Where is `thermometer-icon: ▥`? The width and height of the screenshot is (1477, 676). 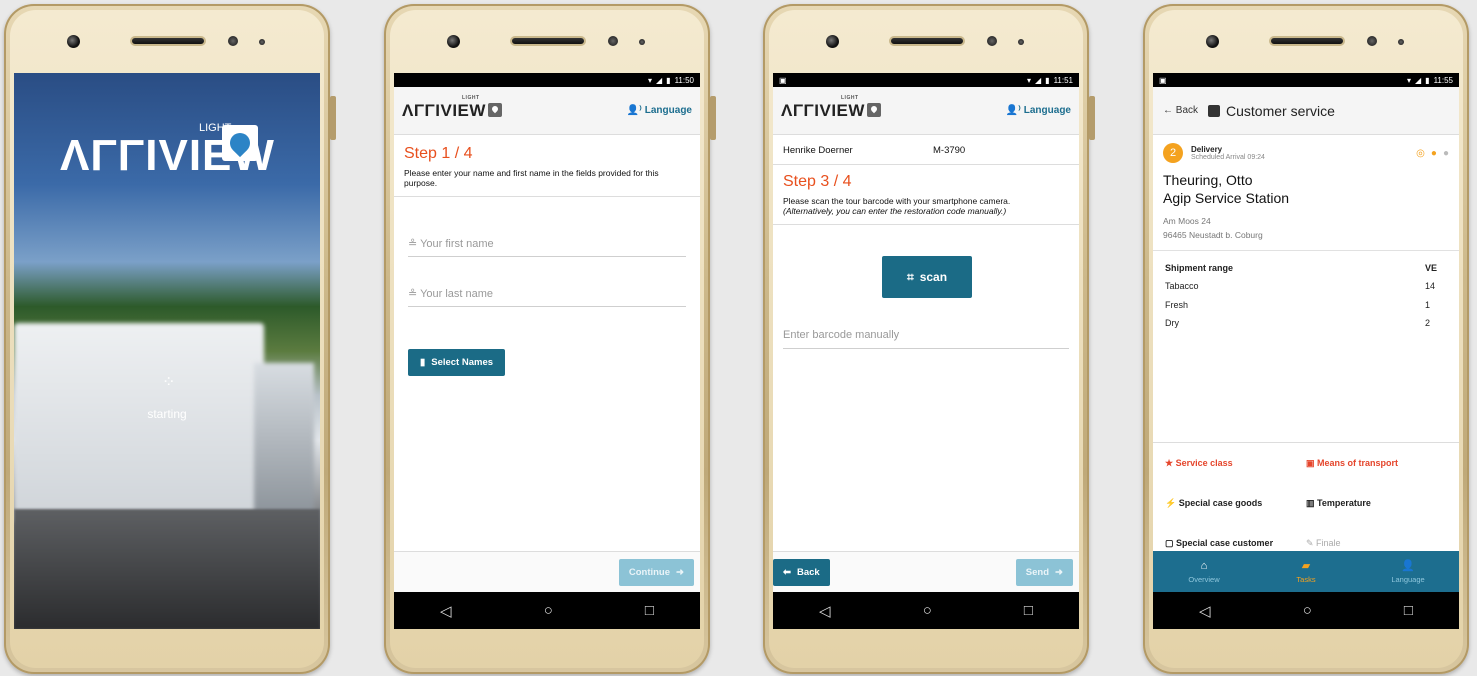 thermometer-icon: ▥ is located at coordinates (1312, 502).